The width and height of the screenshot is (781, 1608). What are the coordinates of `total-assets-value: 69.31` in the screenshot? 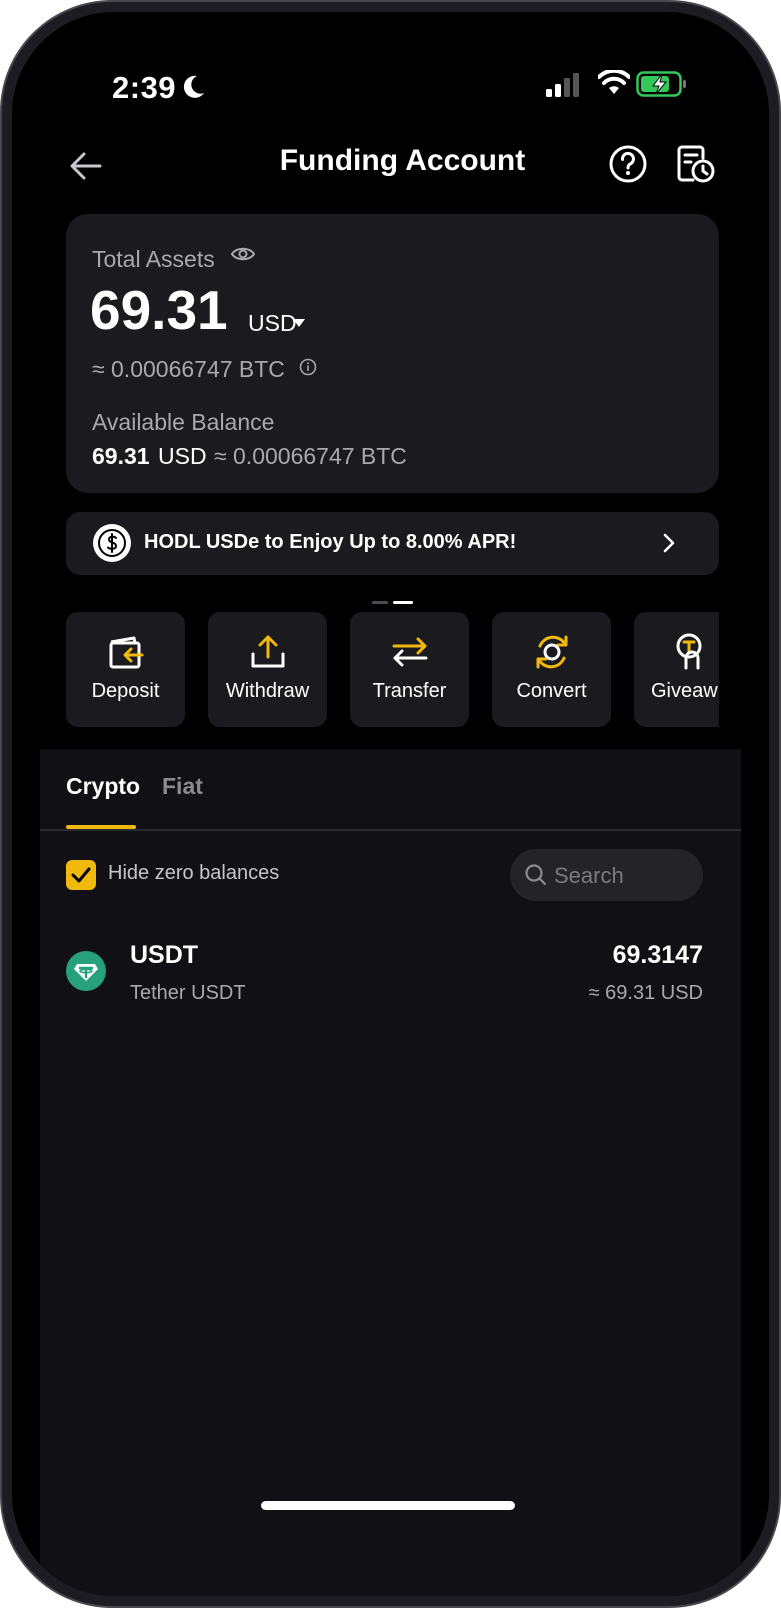 It's located at (159, 310).